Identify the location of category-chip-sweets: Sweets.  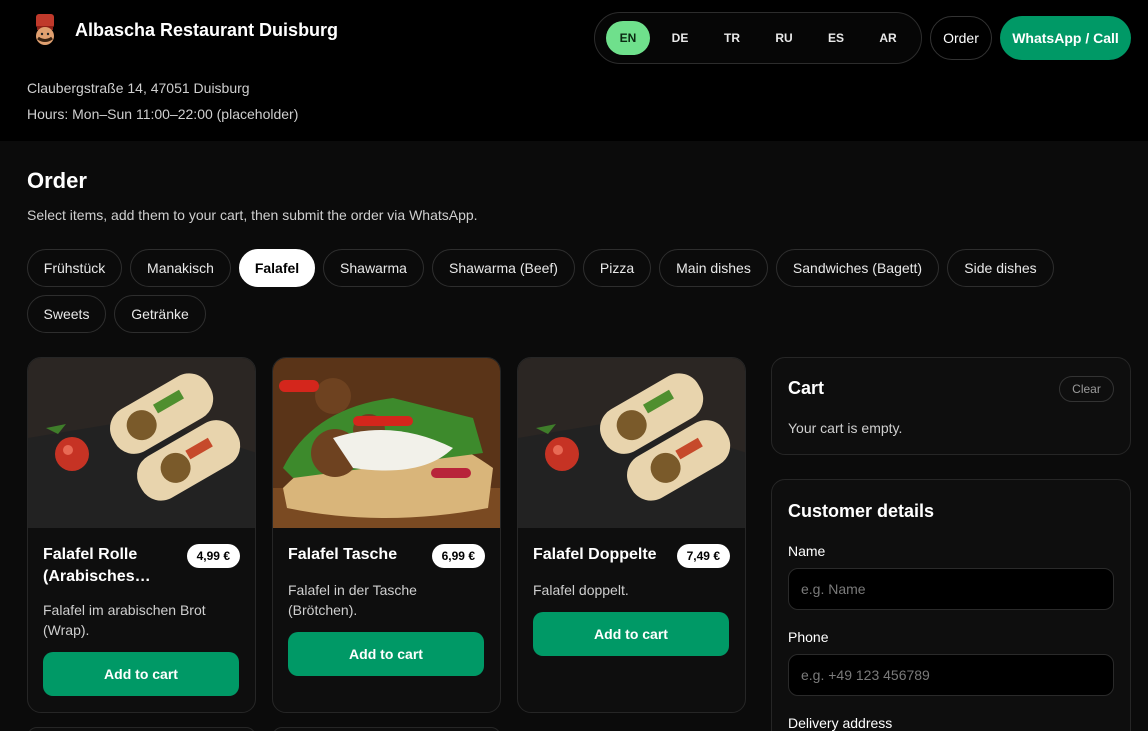
(66, 314).